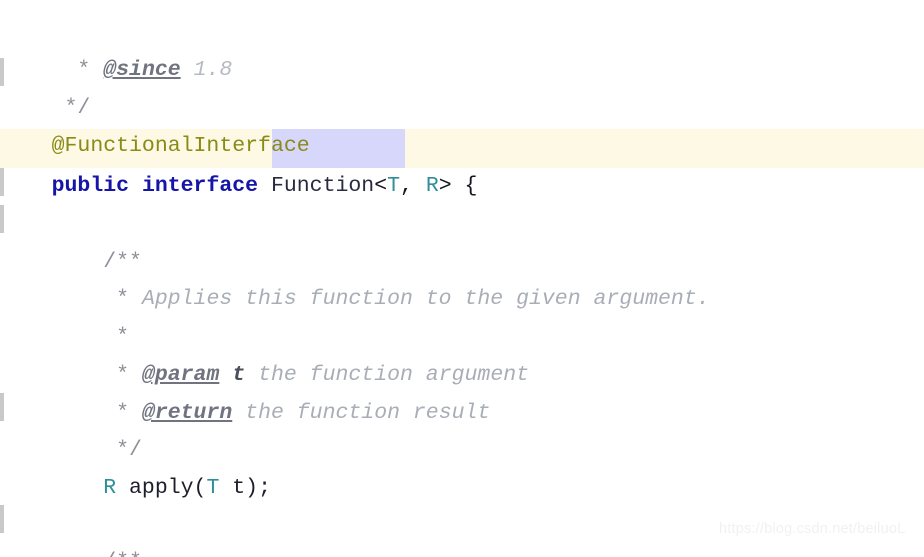 This screenshot has width=924, height=557. I want to click on interface-name-function: Function, so click(322, 186).